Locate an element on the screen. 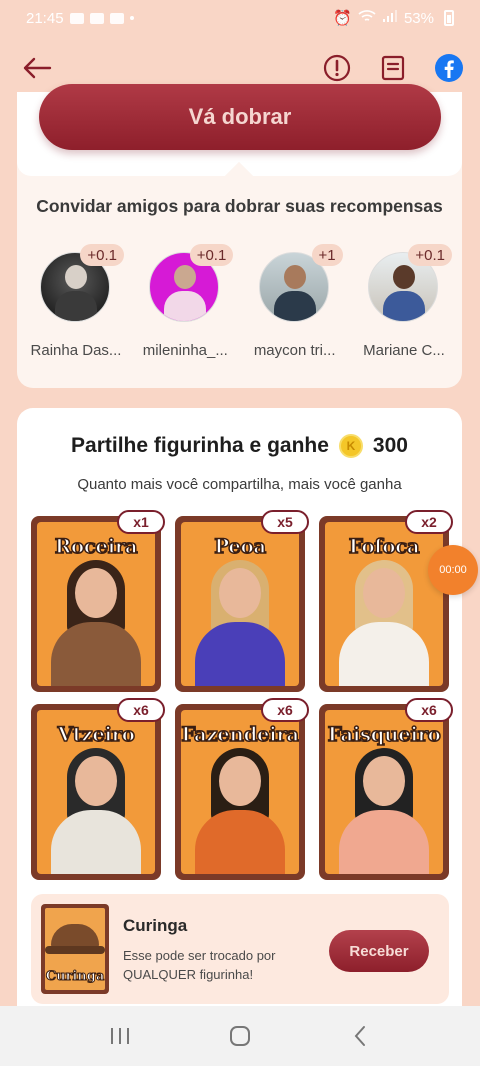  sticker-card-item: Fofoca x2 is located at coordinates (386, 601).